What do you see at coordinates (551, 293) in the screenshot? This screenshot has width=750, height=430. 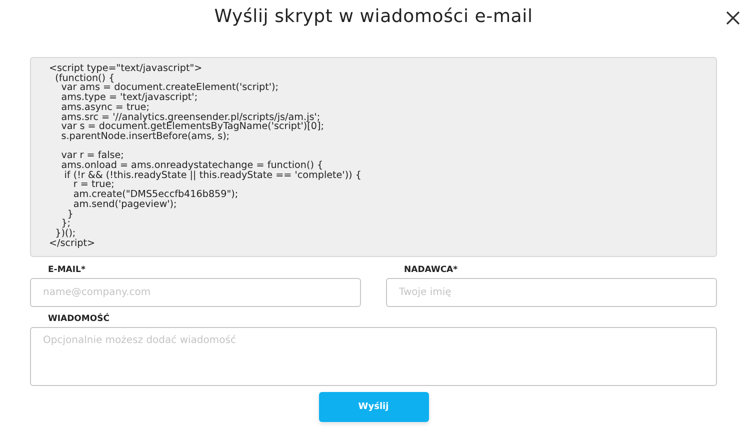 I see `input-field: Twoje imię` at bounding box center [551, 293].